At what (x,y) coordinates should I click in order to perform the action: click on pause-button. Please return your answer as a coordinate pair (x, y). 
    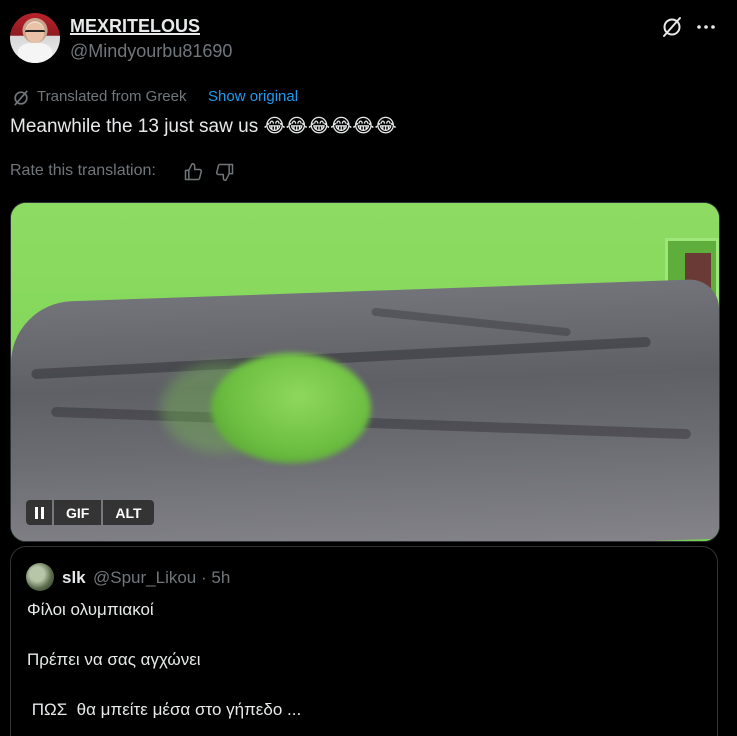
    Looking at the image, I should click on (39, 512).